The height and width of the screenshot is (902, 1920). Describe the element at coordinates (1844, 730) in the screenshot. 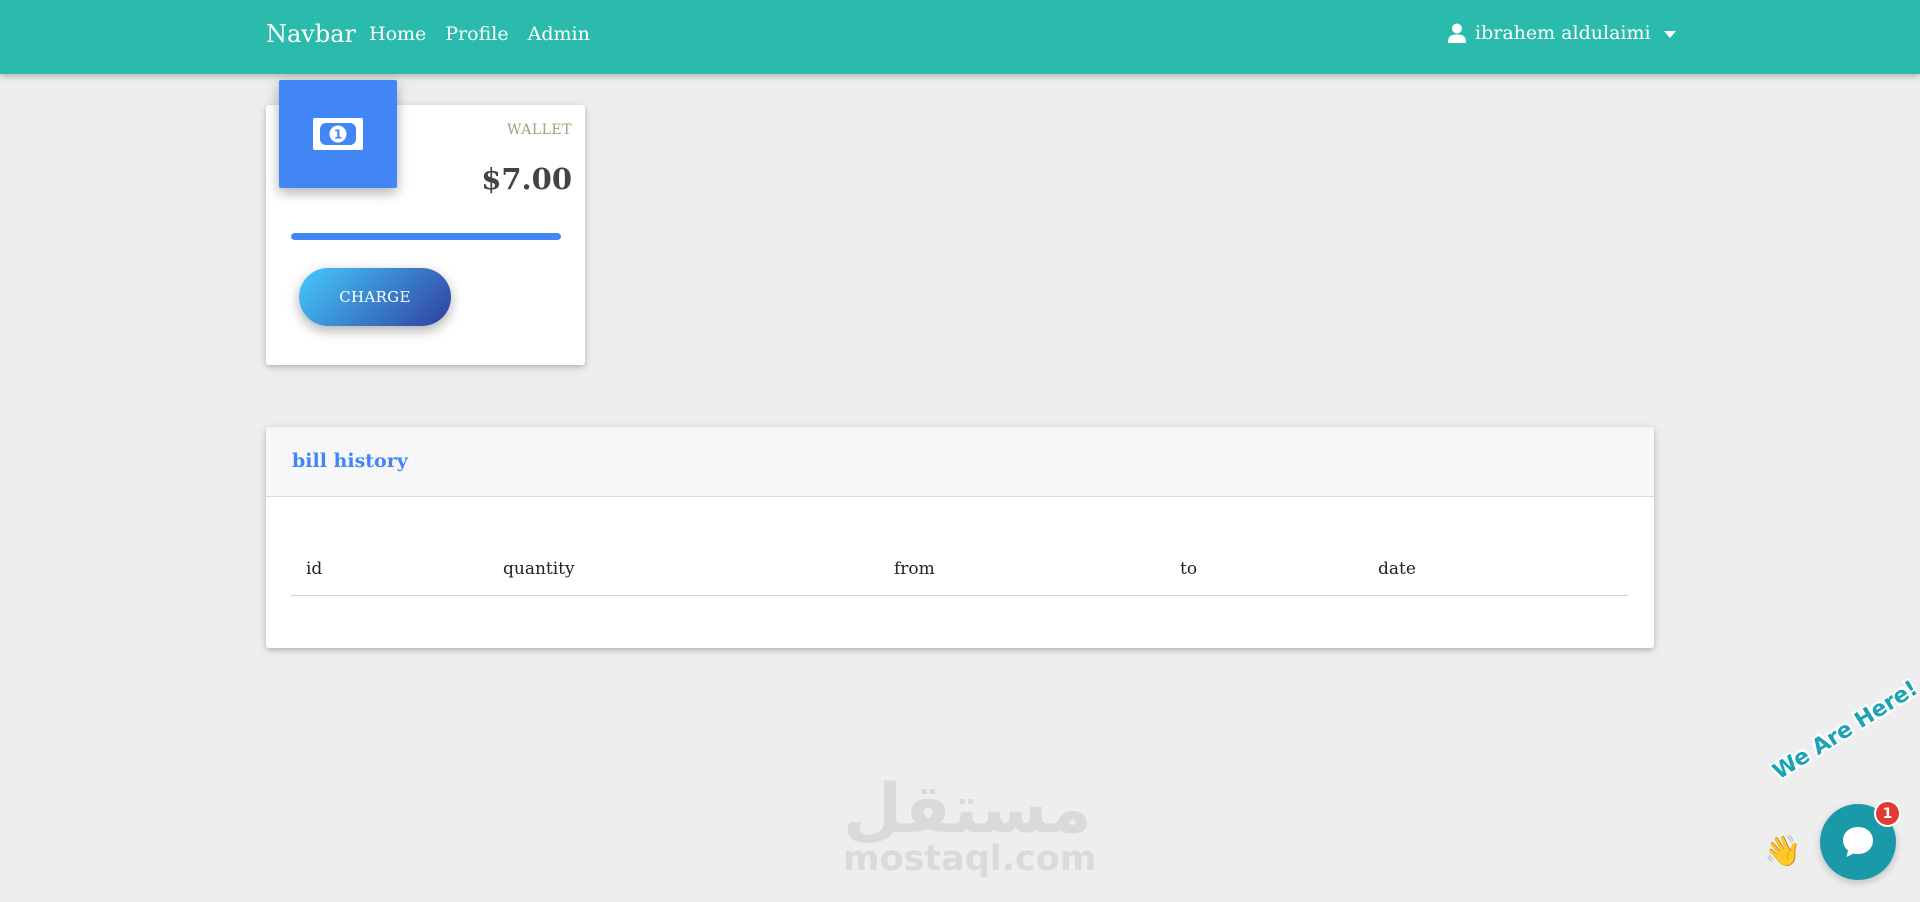

I see `chat-tagline: We Are Here!` at that location.